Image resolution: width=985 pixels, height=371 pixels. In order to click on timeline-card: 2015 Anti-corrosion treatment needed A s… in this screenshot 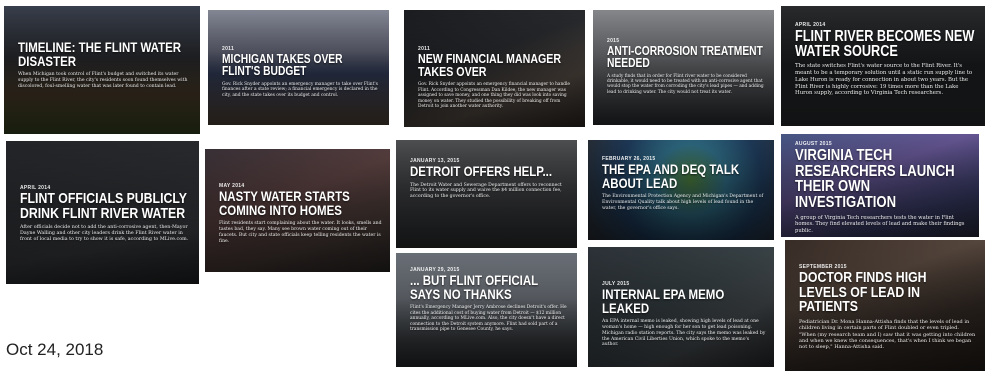, I will do `click(683, 67)`.